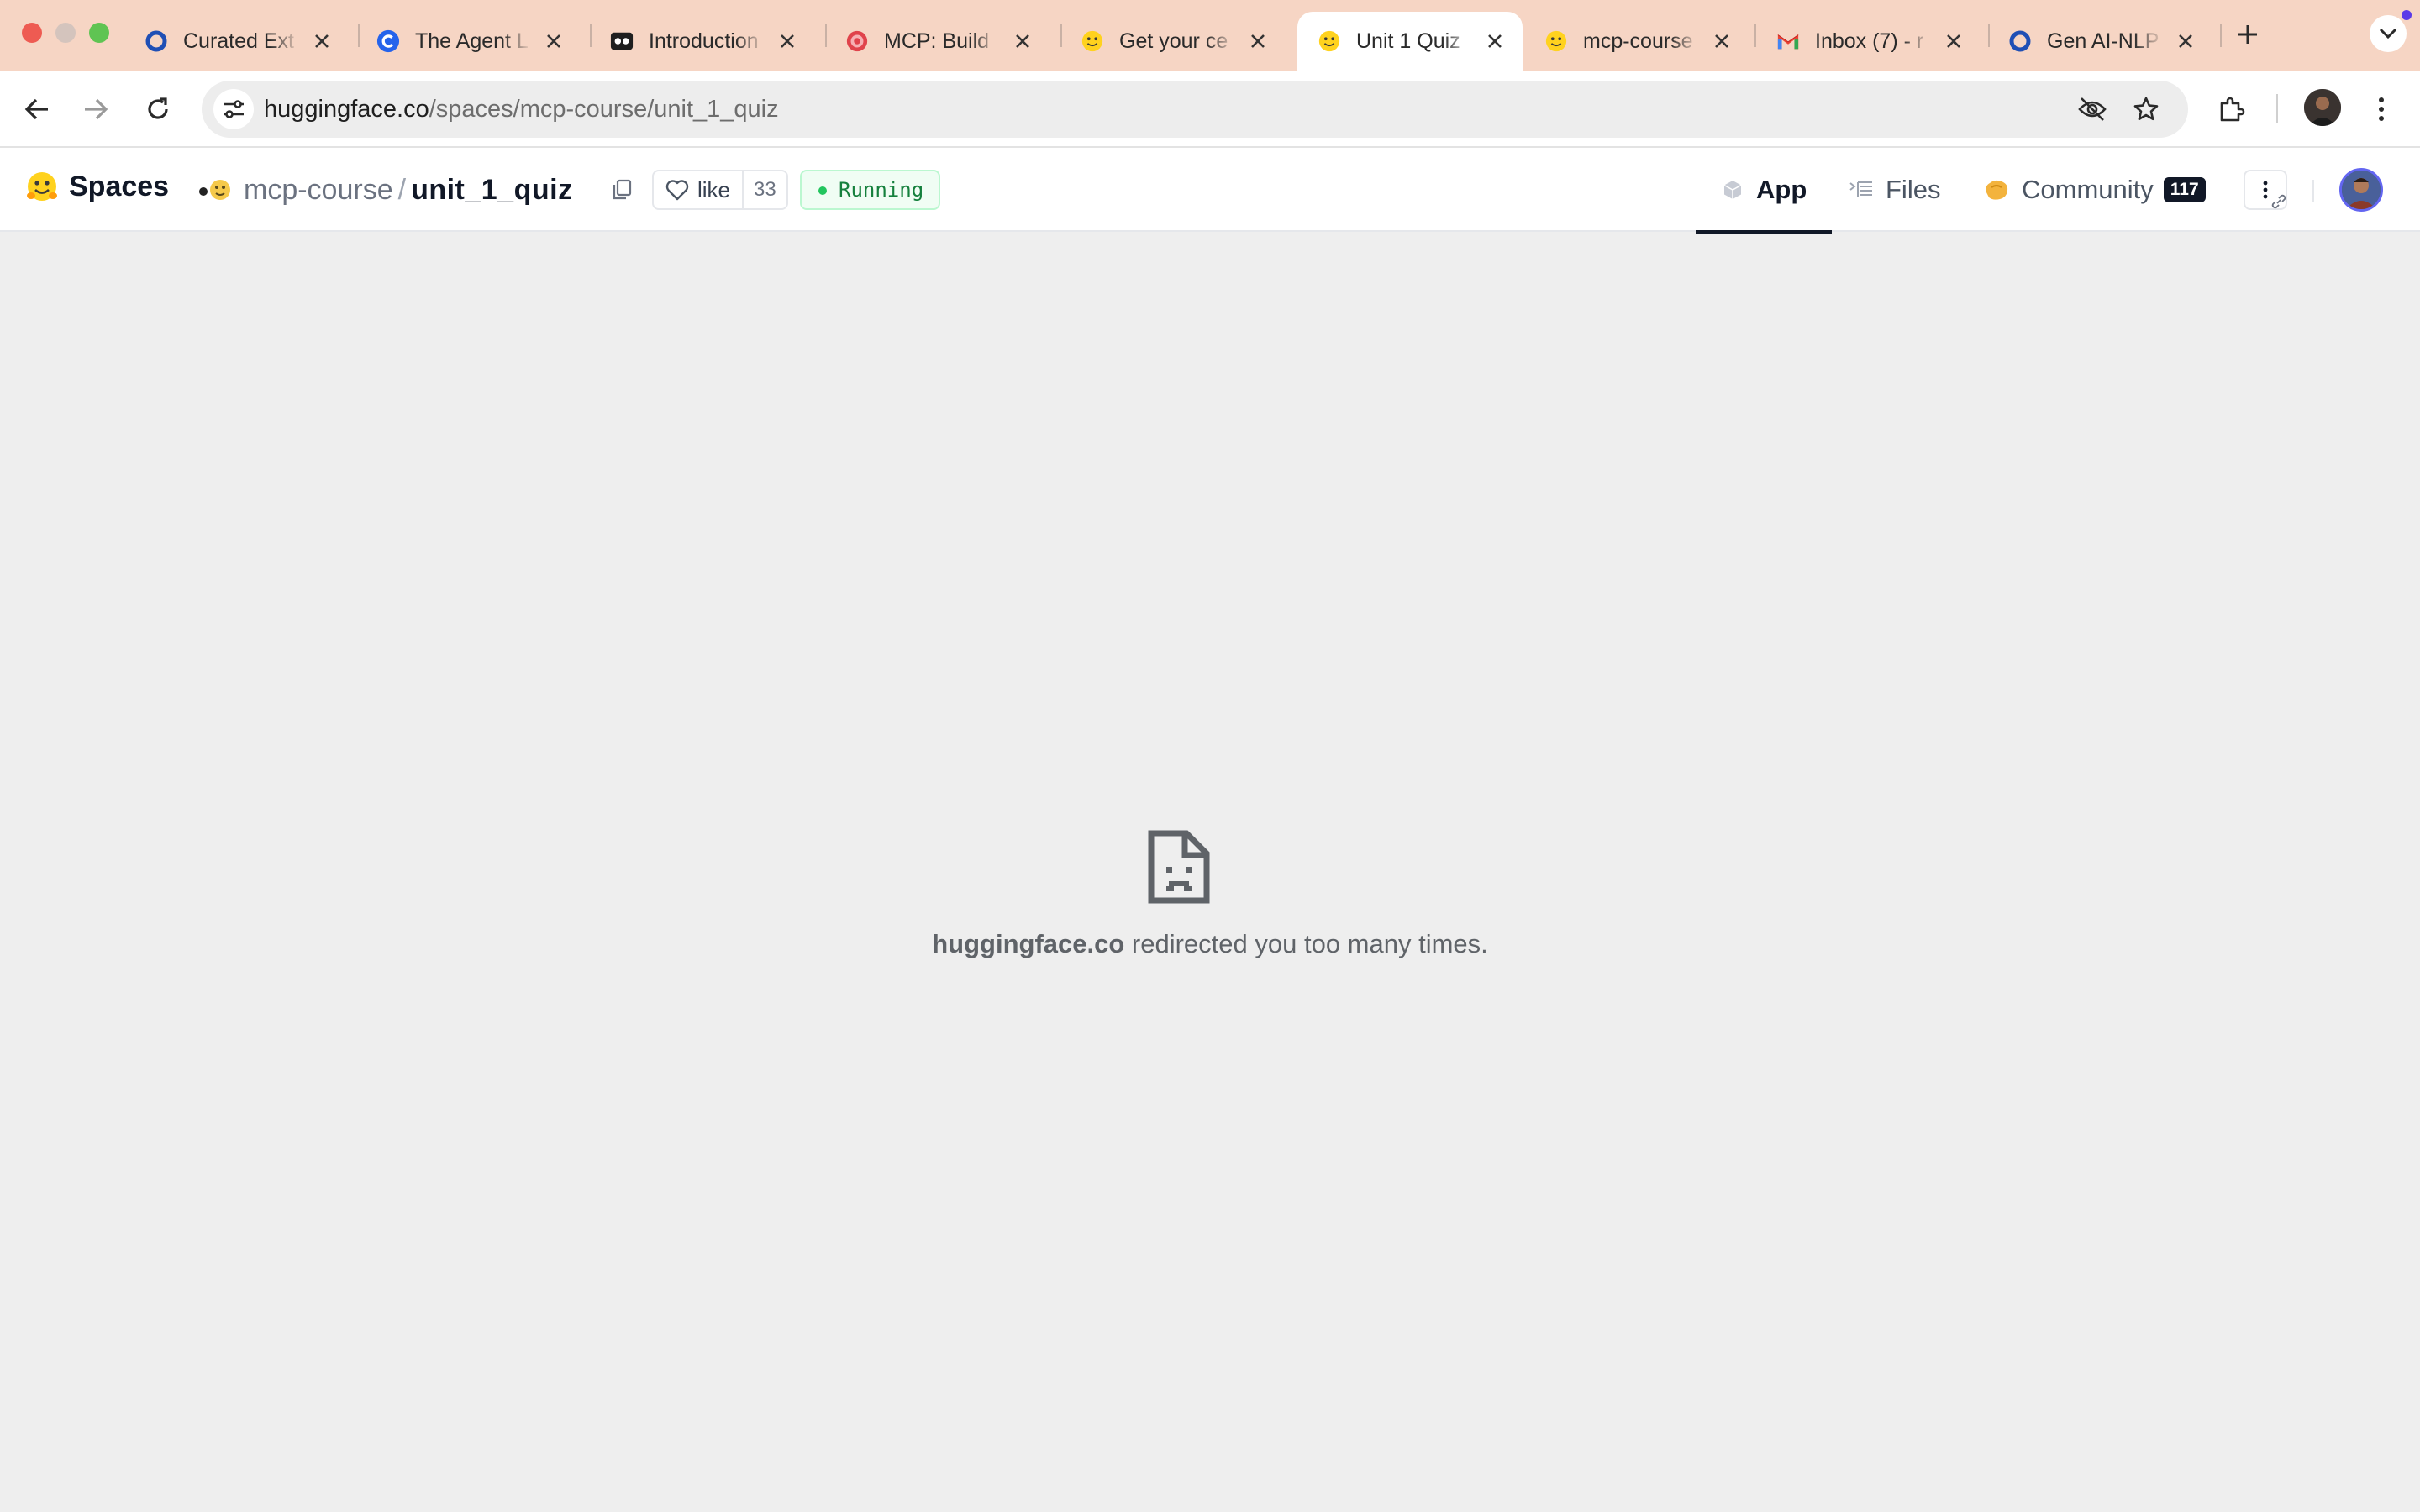 This screenshot has height=1512, width=2420. What do you see at coordinates (318, 190) in the screenshot?
I see `owner-link: mcp-course` at bounding box center [318, 190].